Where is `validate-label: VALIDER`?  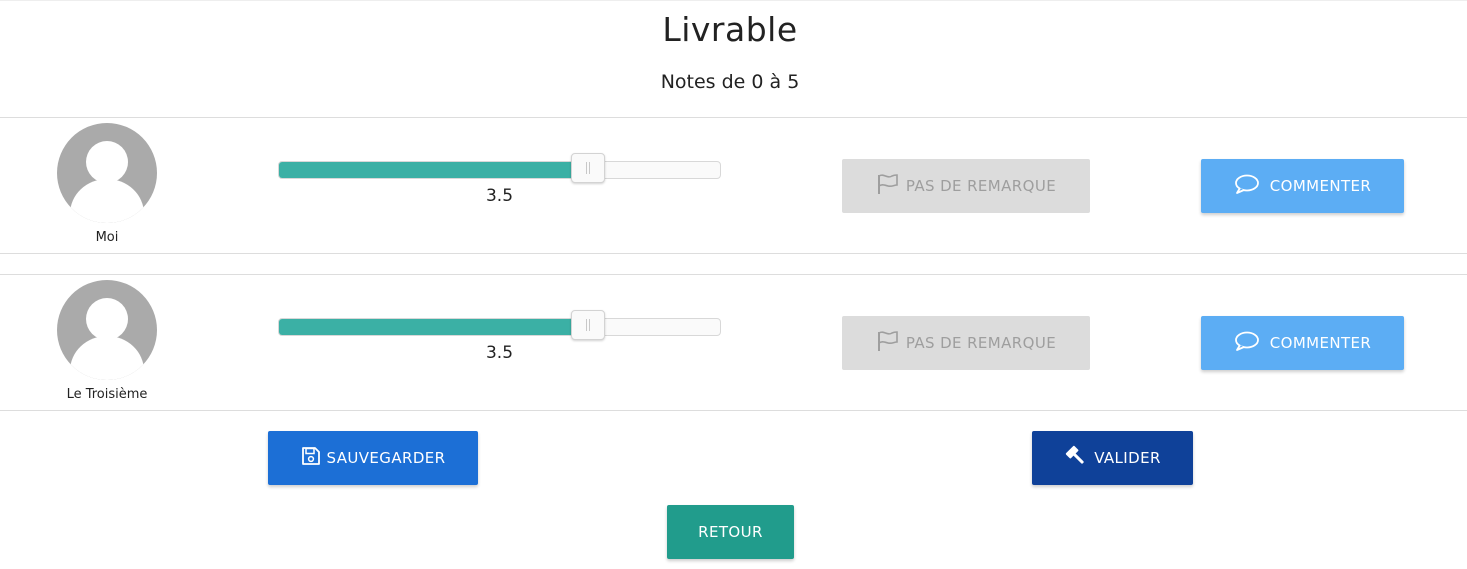
validate-label: VALIDER is located at coordinates (1127, 458).